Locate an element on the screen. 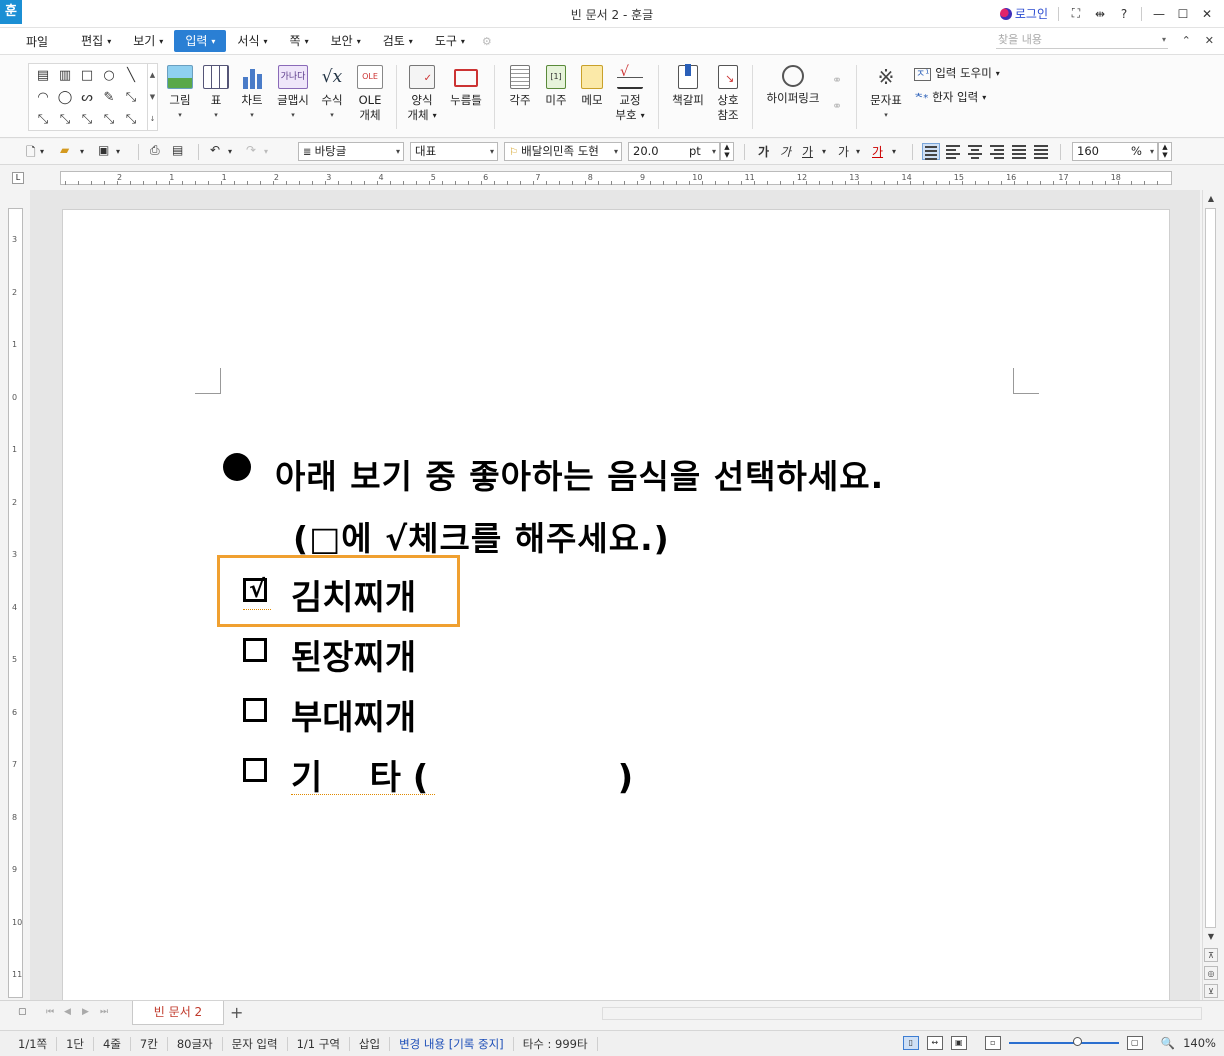  split-view-icon: ⇹ is located at coordinates (1100, 14).